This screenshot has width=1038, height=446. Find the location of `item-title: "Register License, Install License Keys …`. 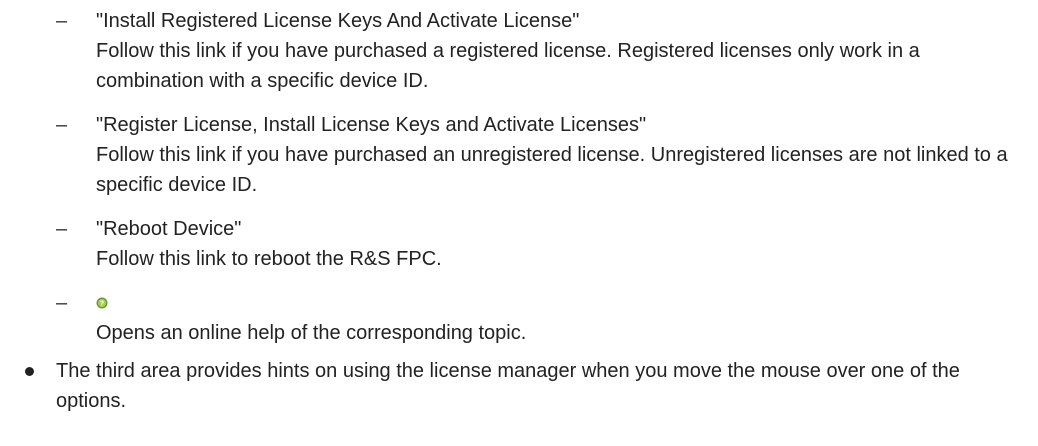

item-title: "Register License, Install License Keys … is located at coordinates (371, 125).